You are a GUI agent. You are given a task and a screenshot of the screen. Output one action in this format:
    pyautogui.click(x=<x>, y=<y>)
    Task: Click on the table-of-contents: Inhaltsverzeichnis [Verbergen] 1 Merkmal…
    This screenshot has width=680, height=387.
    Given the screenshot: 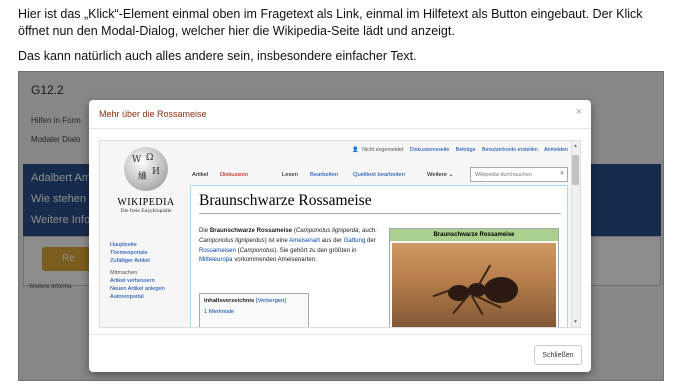 What is the action you would take?
    pyautogui.click(x=254, y=310)
    